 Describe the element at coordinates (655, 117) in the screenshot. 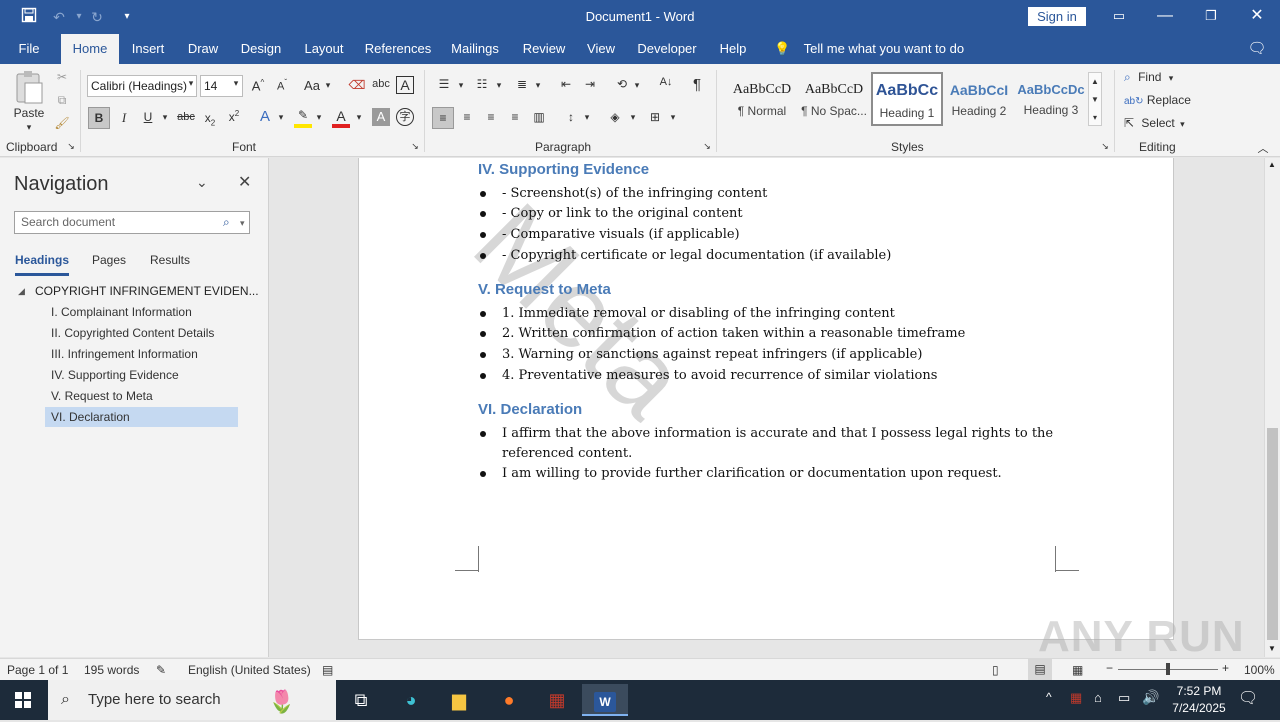

I see `borders-icon: ⊞` at that location.